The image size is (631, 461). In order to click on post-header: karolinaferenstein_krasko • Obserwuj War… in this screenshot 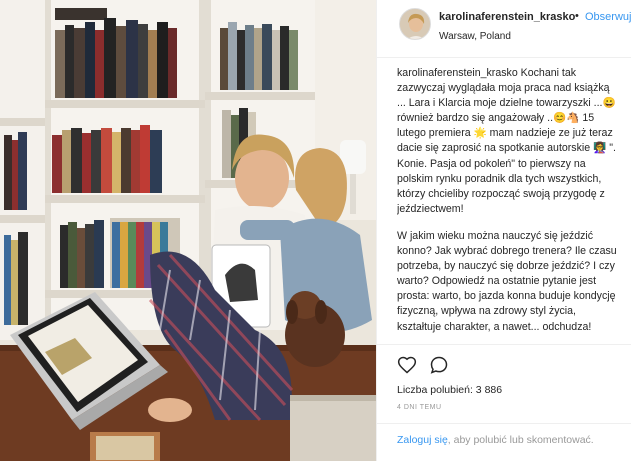, I will do `click(504, 29)`.